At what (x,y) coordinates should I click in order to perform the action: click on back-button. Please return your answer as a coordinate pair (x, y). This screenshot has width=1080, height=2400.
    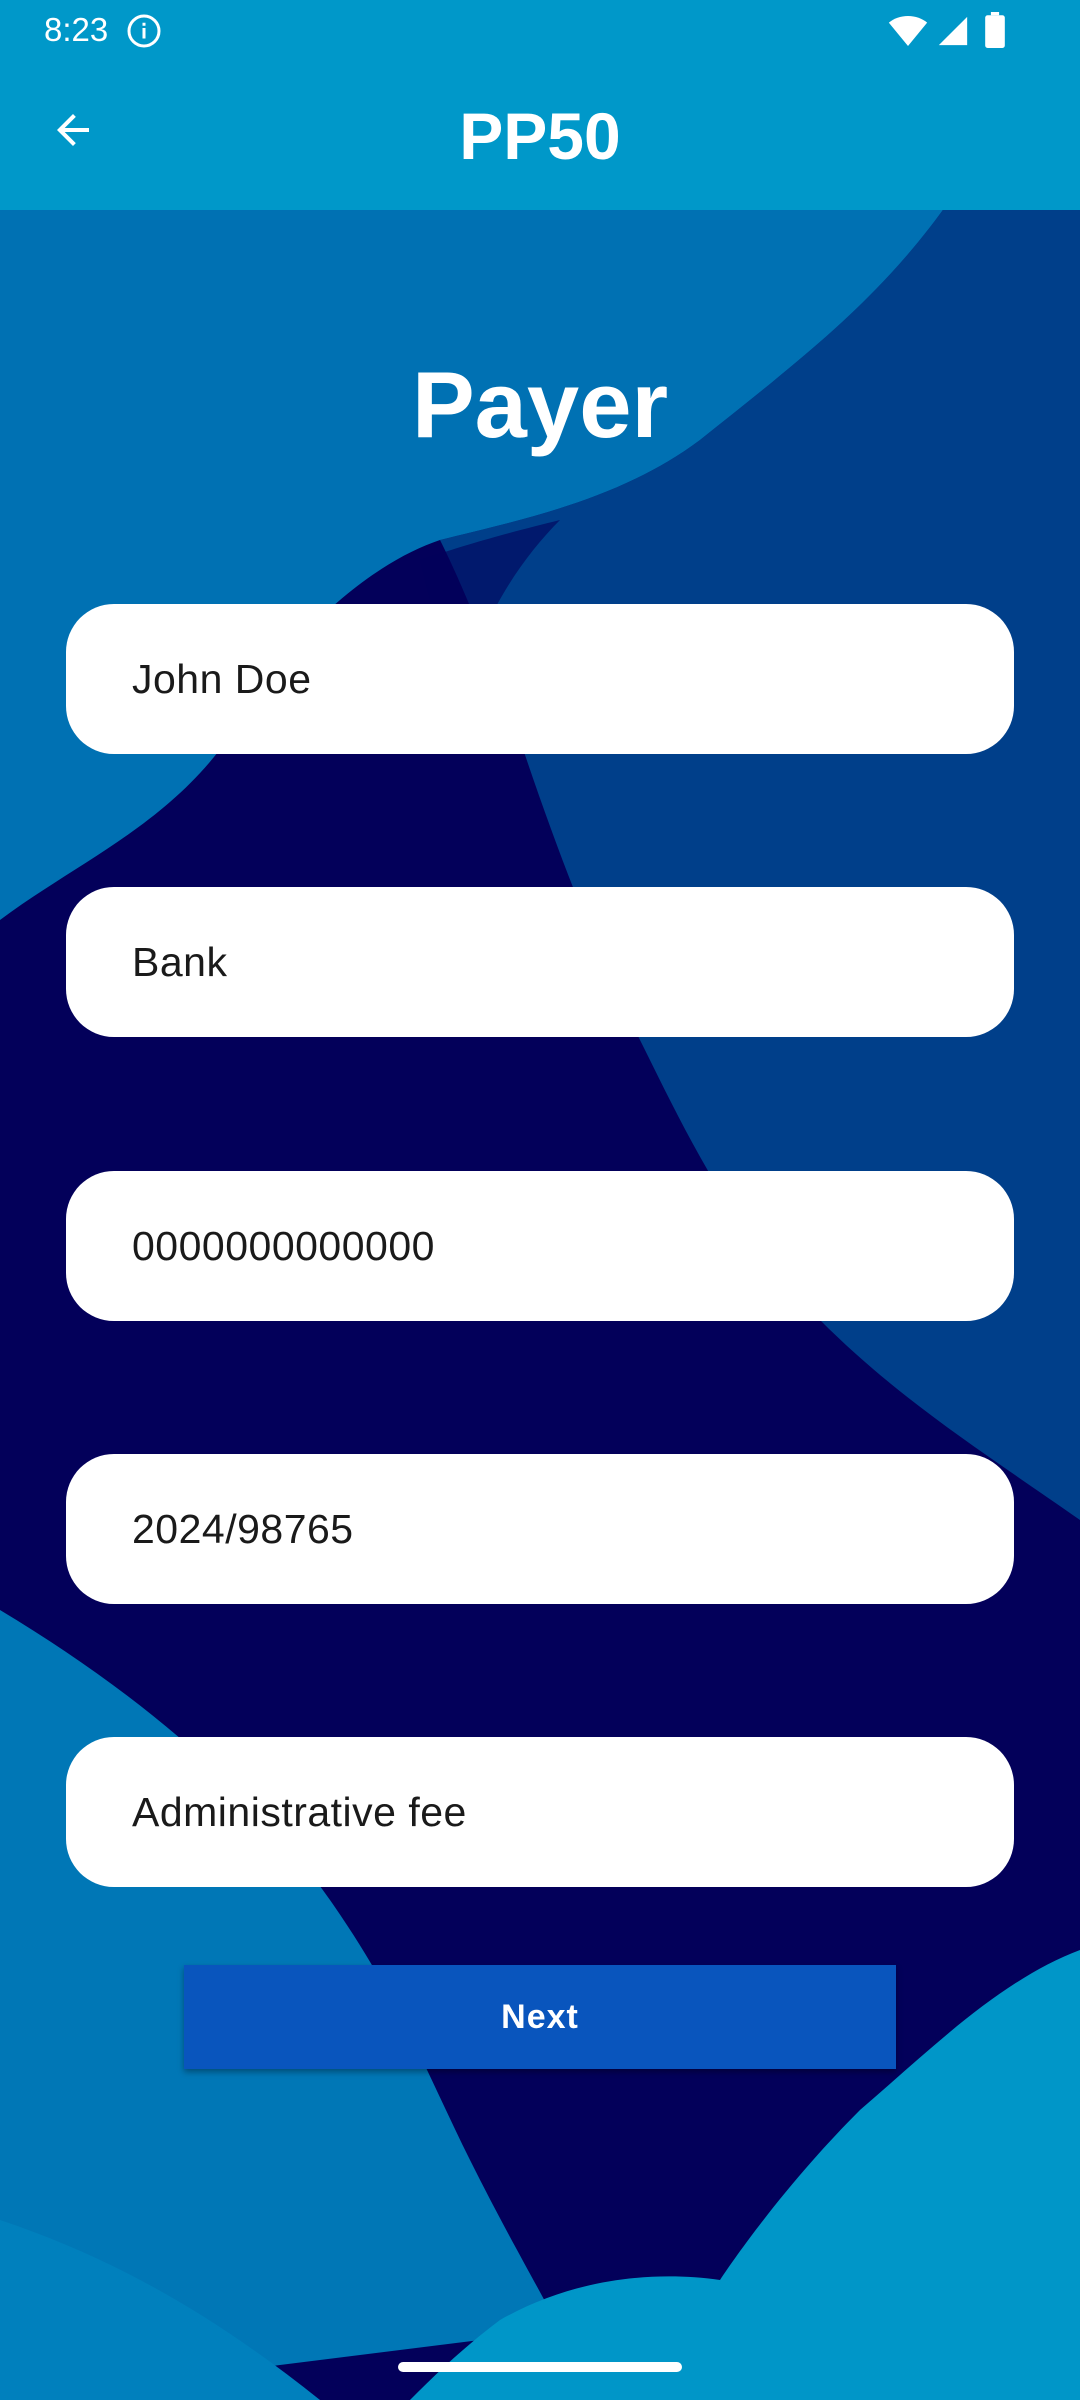
    Looking at the image, I should click on (73, 130).